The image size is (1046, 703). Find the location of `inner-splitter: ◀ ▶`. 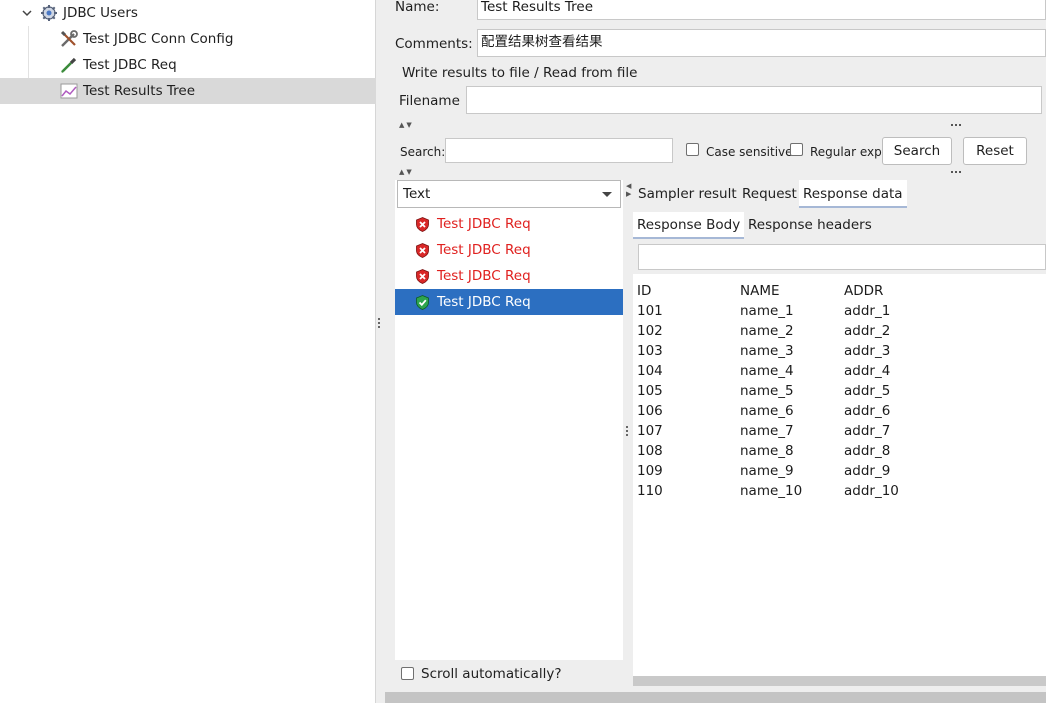

inner-splitter: ◀ ▶ is located at coordinates (628, 434).